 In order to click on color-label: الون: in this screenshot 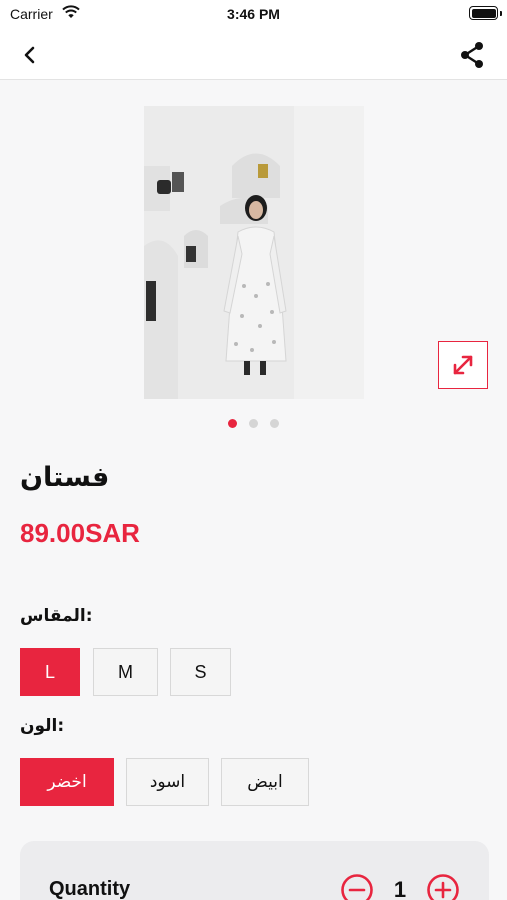, I will do `click(42, 726)`.